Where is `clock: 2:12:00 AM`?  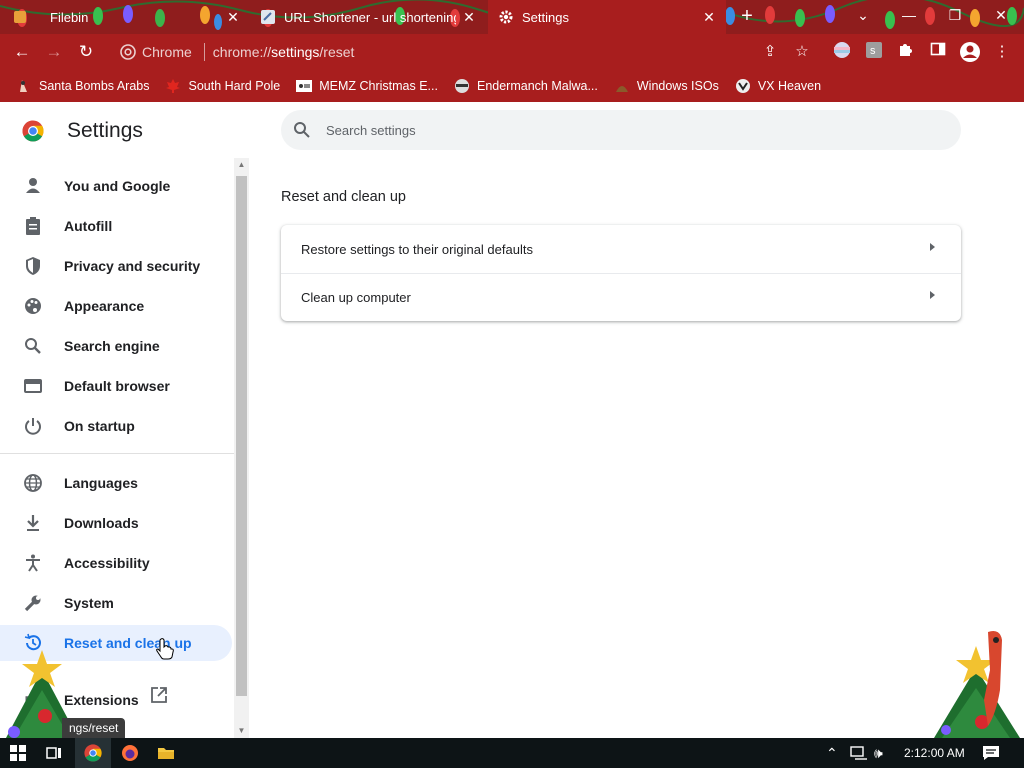
clock: 2:12:00 AM is located at coordinates (934, 753).